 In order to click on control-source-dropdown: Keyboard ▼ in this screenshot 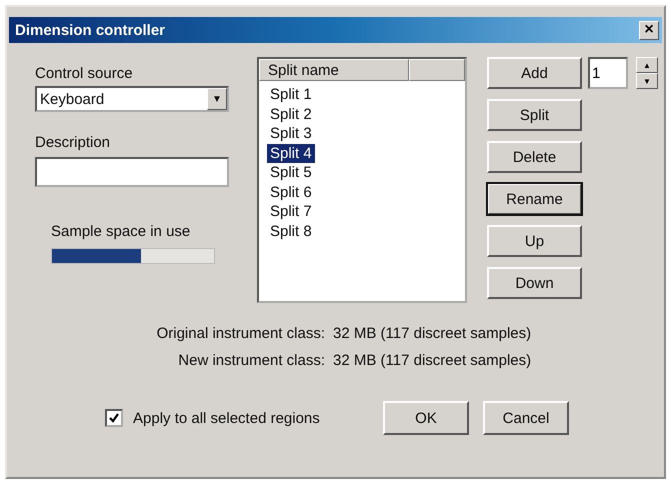, I will do `click(132, 99)`.